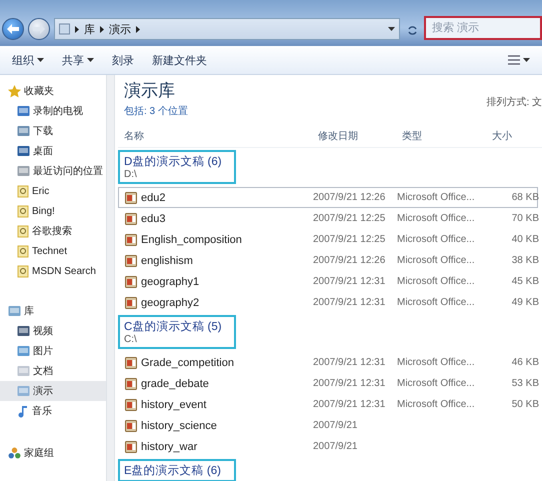  What do you see at coordinates (227, 29) in the screenshot?
I see `address-bar: 库 演示` at bounding box center [227, 29].